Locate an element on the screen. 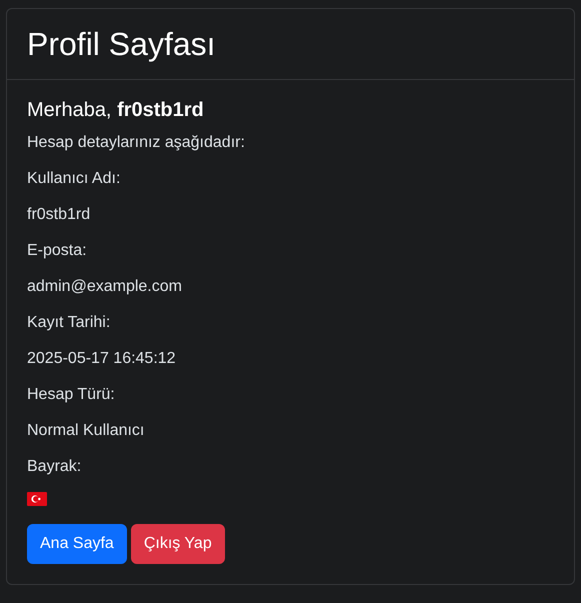 Image resolution: width=581 pixels, height=603 pixels. field-label: Kayıt Tarihi: is located at coordinates (69, 323).